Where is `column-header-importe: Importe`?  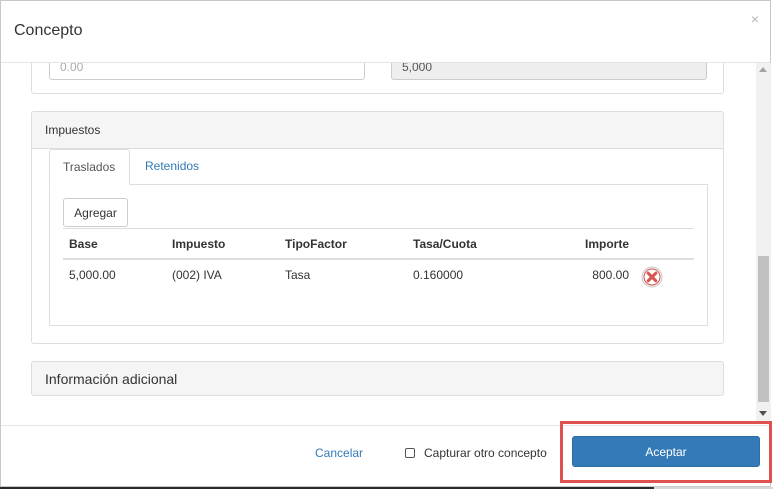
column-header-importe: Importe is located at coordinates (606, 244).